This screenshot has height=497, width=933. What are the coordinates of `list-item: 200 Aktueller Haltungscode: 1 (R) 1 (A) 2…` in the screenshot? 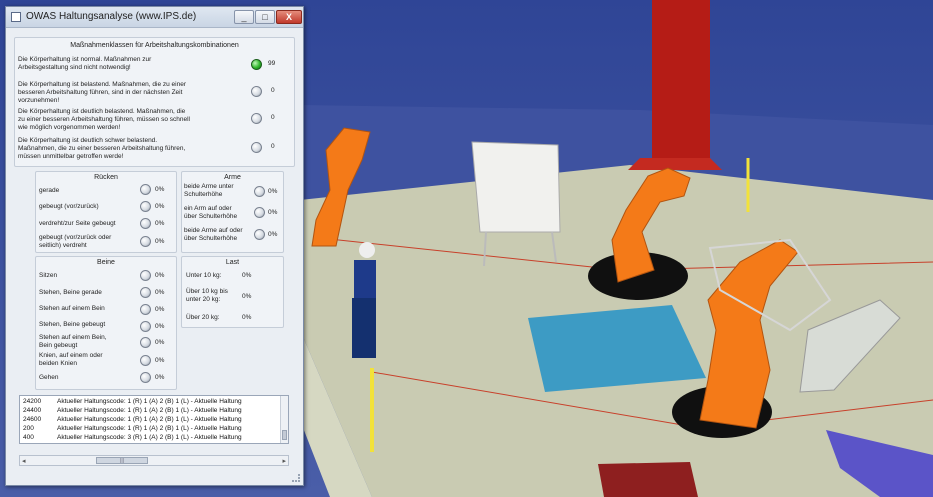 It's located at (132, 428).